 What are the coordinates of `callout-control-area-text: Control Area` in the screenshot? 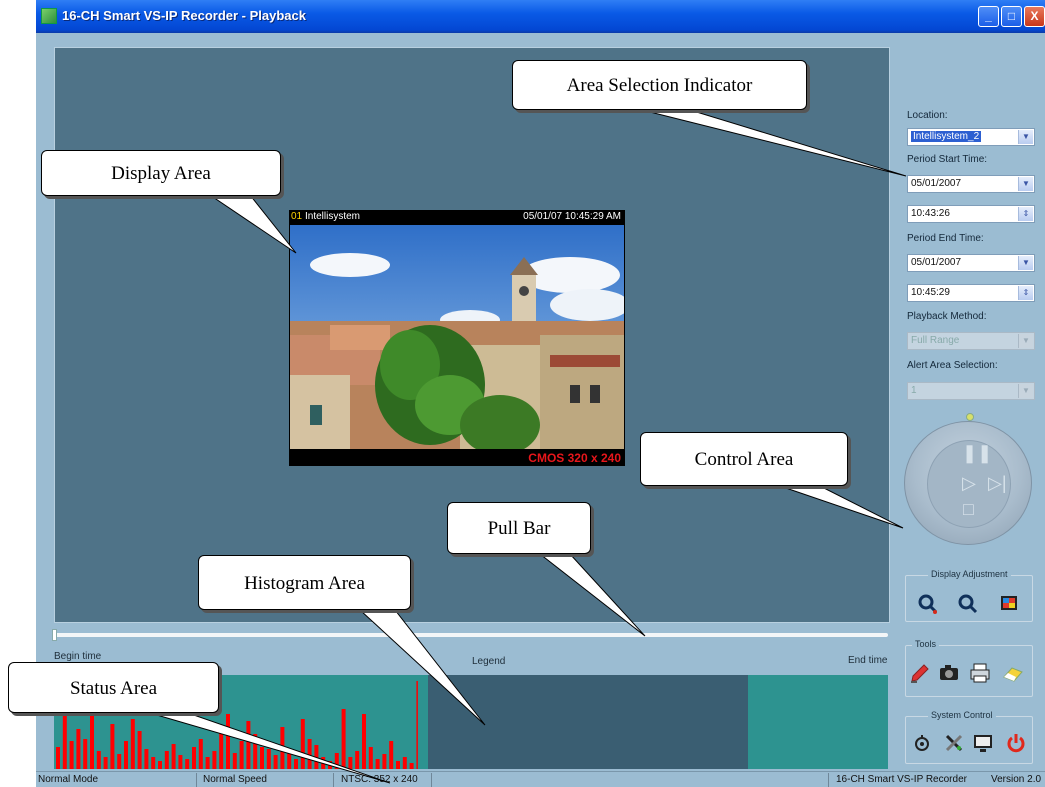 It's located at (744, 459).